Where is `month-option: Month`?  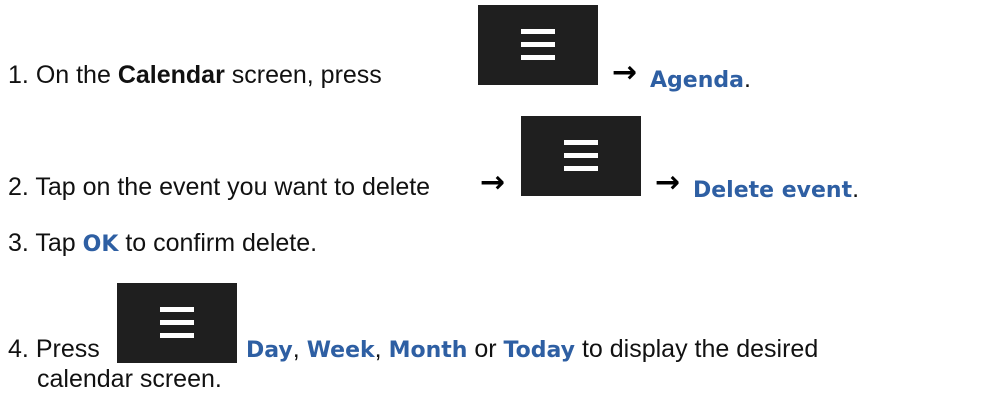
month-option: Month is located at coordinates (428, 350).